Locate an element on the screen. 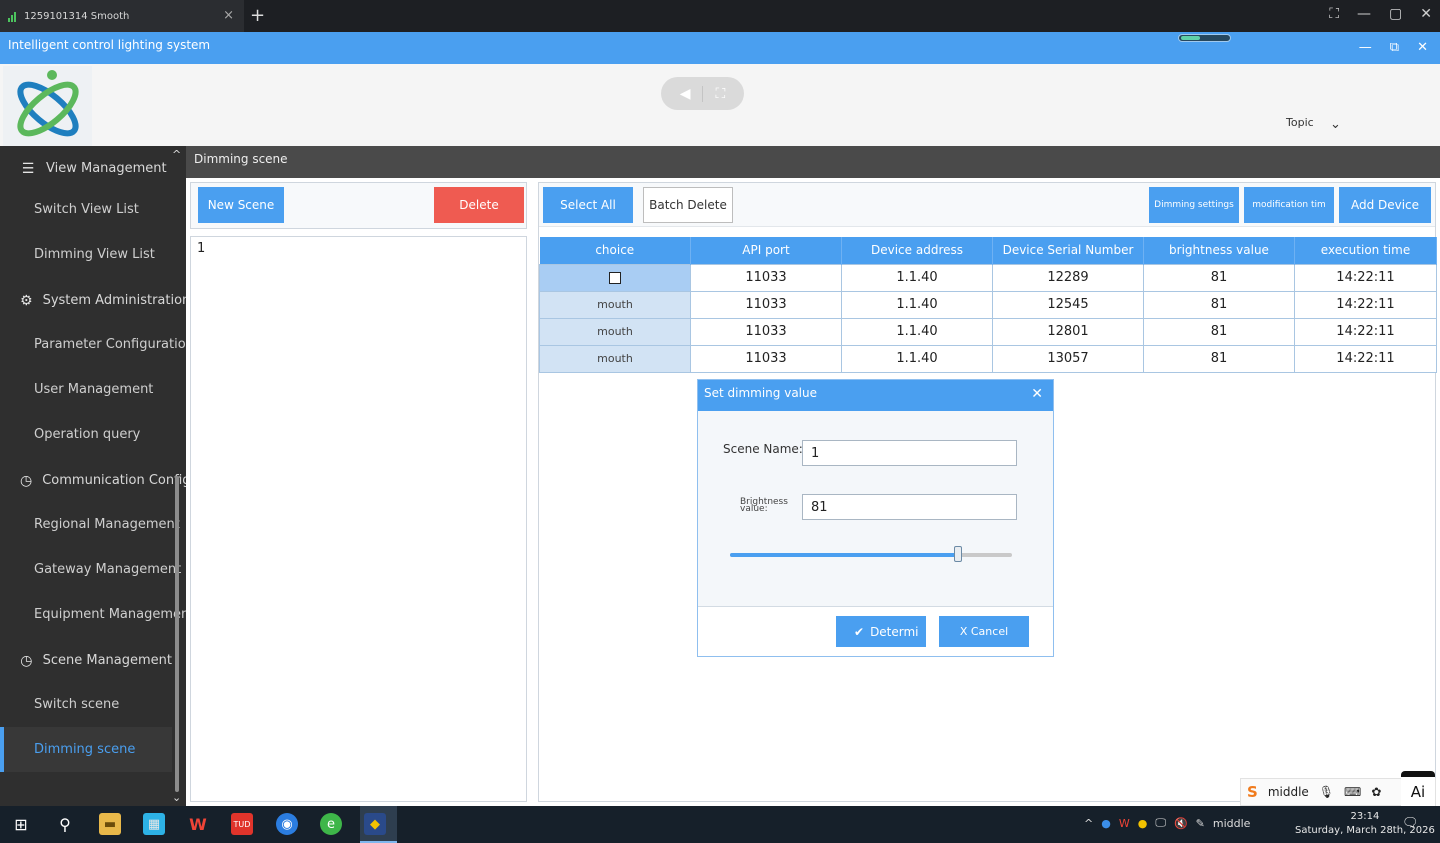  column-header: choice is located at coordinates (615, 250).